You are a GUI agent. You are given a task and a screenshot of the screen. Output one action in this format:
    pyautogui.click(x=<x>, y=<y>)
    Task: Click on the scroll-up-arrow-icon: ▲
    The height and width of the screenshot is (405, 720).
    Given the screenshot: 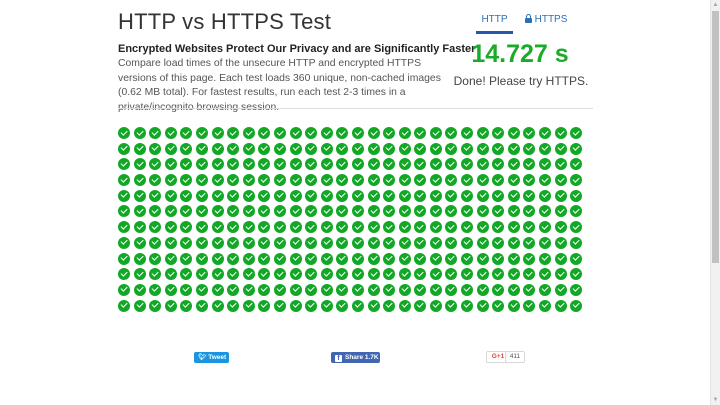 What is the action you would take?
    pyautogui.click(x=715, y=5)
    